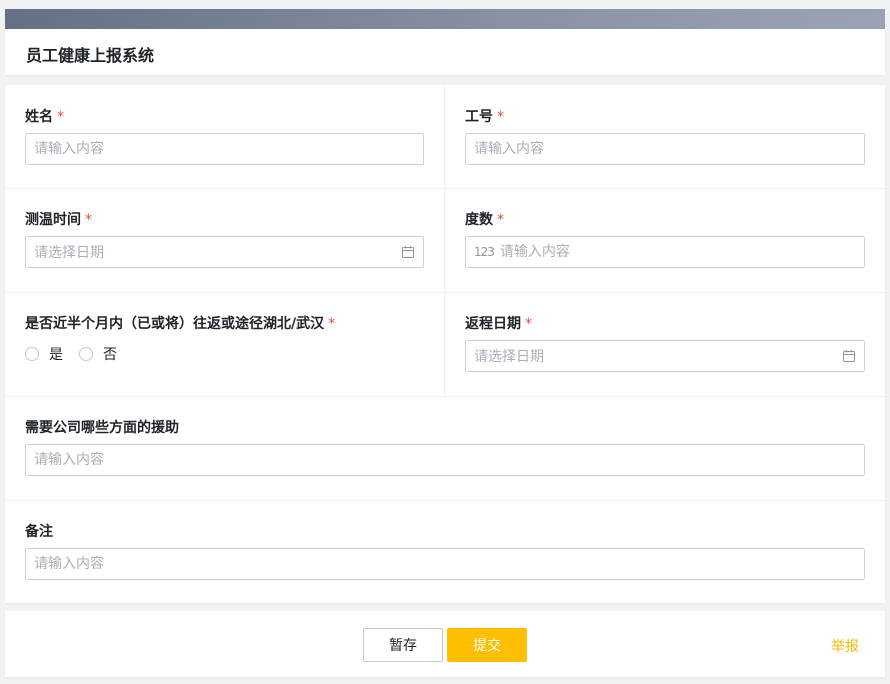  I want to click on form-field-name: 姓名 *, so click(225, 136).